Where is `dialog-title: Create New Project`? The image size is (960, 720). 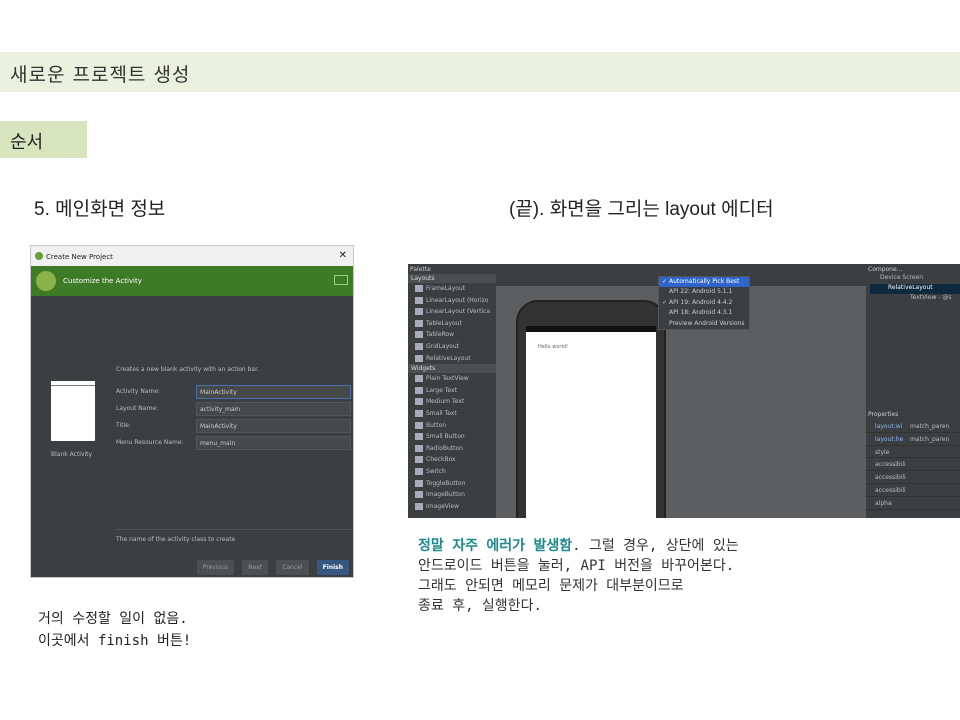
dialog-title: Create New Project is located at coordinates (79, 257).